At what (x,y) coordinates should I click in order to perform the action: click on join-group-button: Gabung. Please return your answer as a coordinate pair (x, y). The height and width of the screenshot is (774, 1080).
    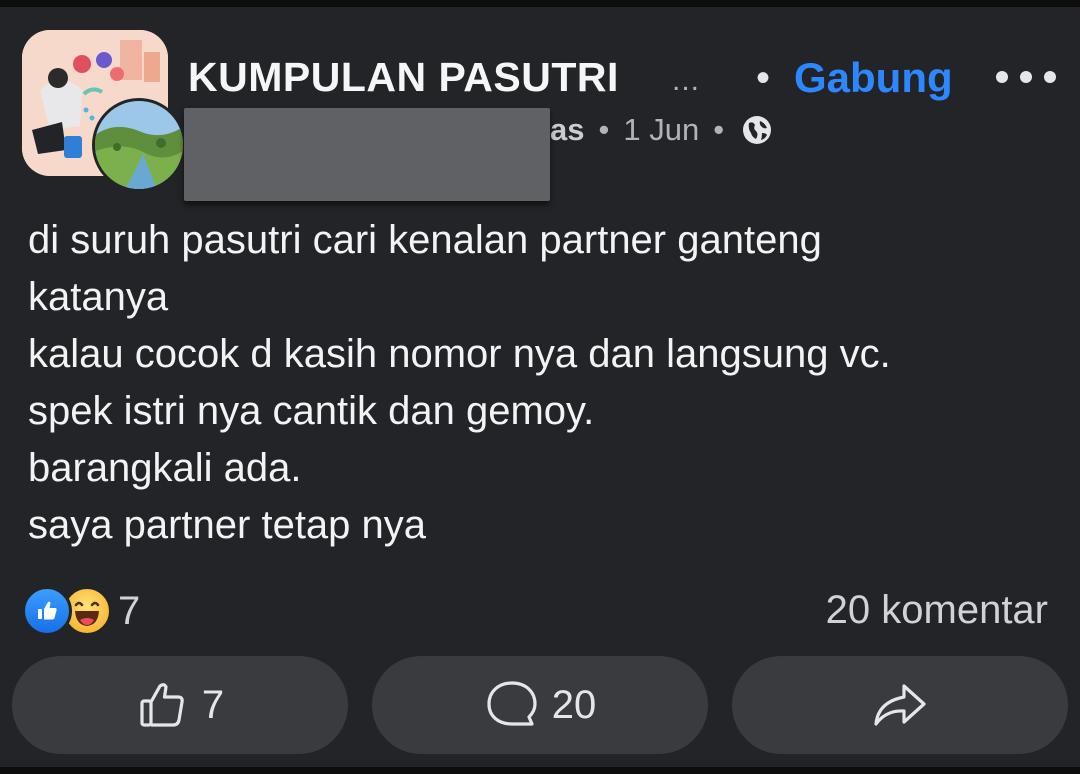
    Looking at the image, I should click on (873, 78).